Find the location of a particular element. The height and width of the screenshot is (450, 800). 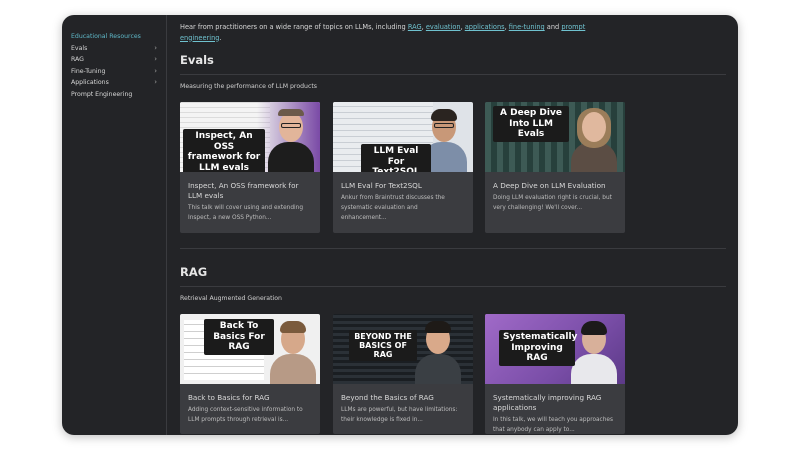

sidebar-item-applications: Applications › is located at coordinates (114, 83).